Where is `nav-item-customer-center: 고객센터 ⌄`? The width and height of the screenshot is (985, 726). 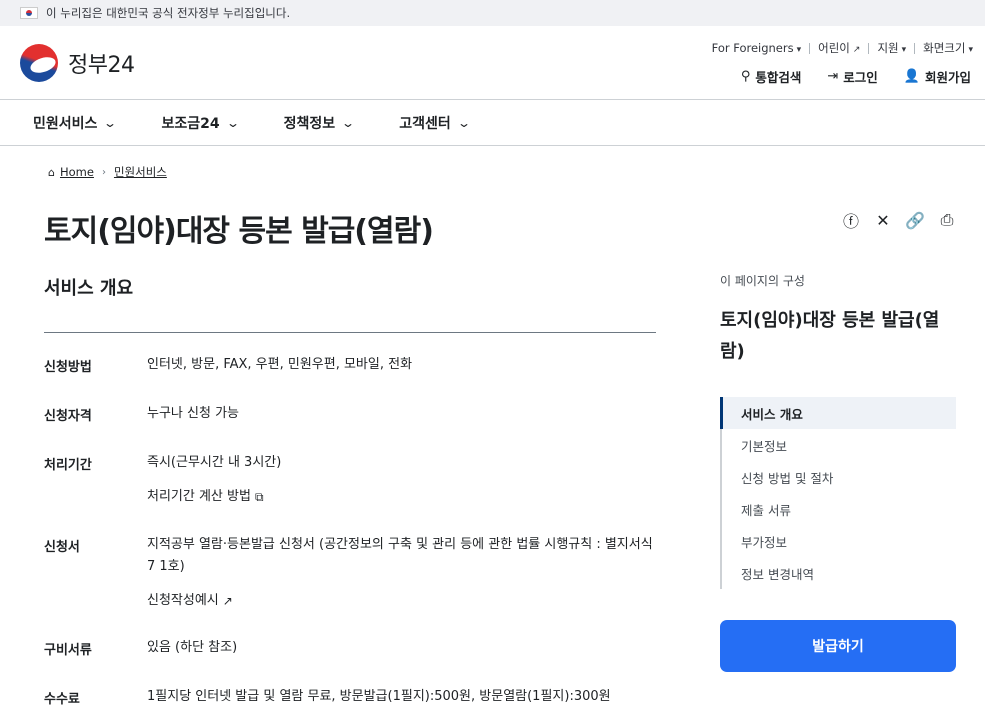
nav-item-customer-center: 고객센터 ⌄ is located at coordinates (435, 123).